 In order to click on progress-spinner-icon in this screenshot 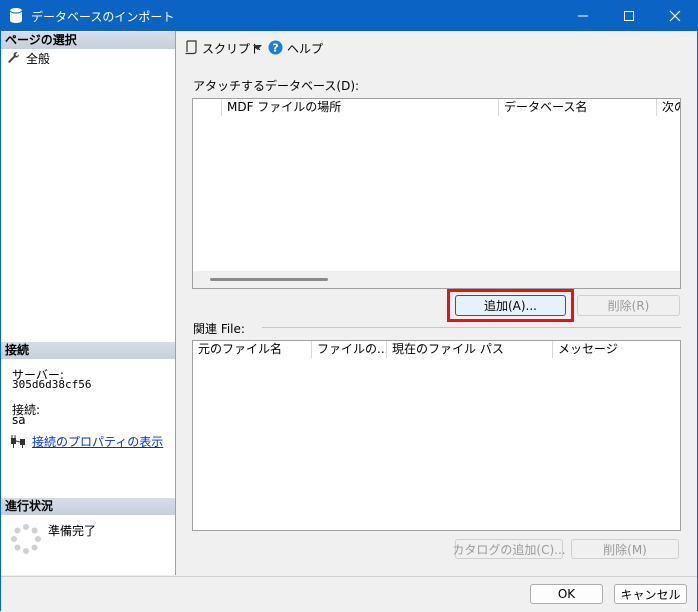, I will do `click(26, 539)`.